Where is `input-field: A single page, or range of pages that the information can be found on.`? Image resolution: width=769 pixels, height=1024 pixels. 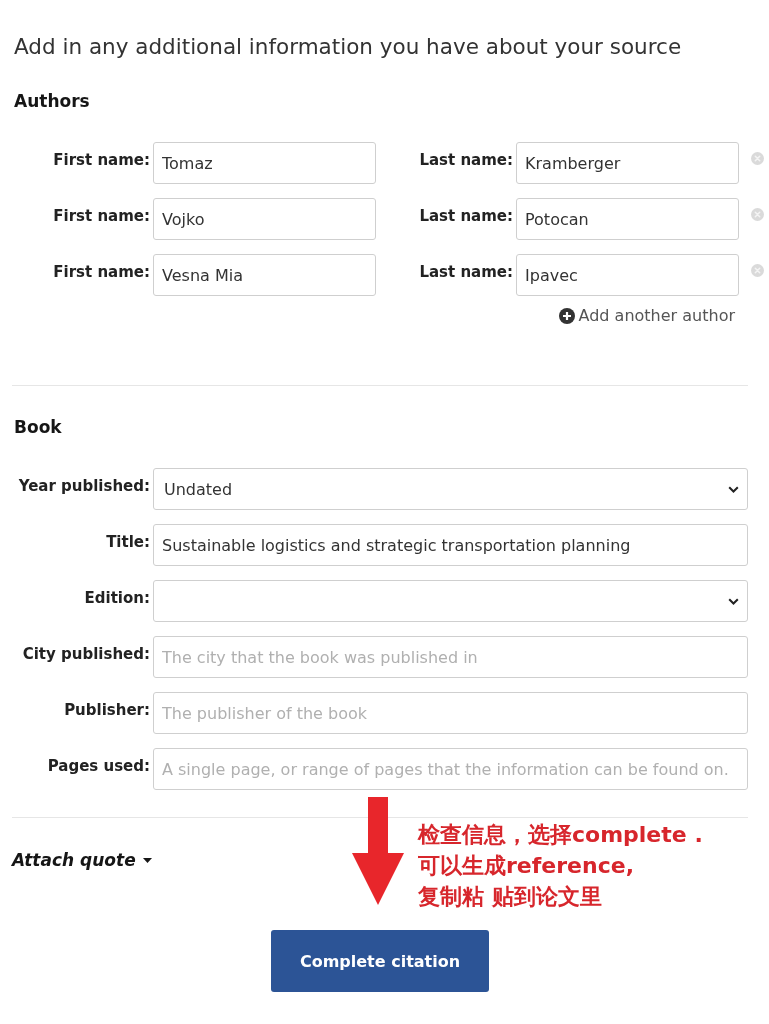 input-field: A single page, or range of pages that the information can be found on. is located at coordinates (450, 769).